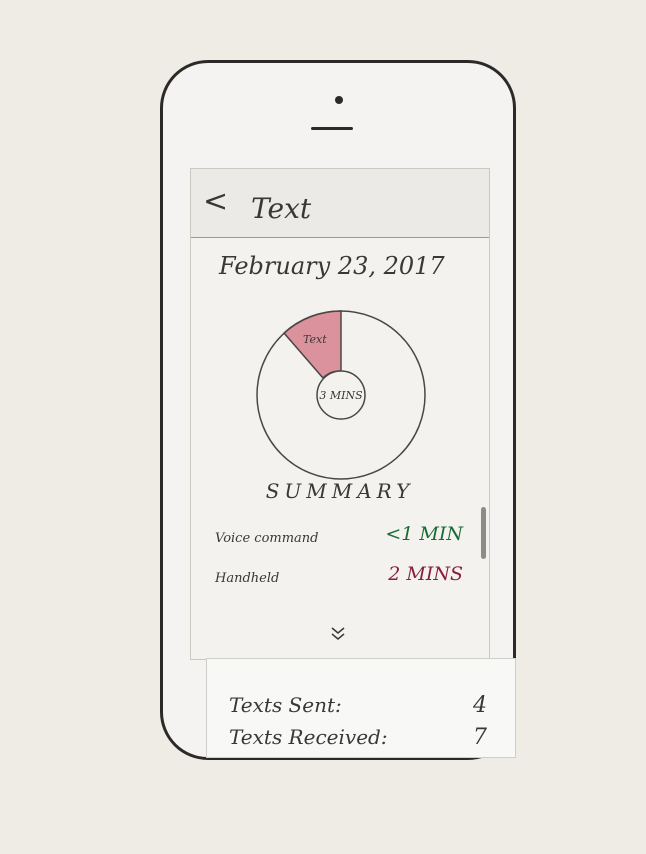 This screenshot has height=854, width=646. Describe the element at coordinates (424, 534) in the screenshot. I see `voice-command-value: <1 MIN` at that location.